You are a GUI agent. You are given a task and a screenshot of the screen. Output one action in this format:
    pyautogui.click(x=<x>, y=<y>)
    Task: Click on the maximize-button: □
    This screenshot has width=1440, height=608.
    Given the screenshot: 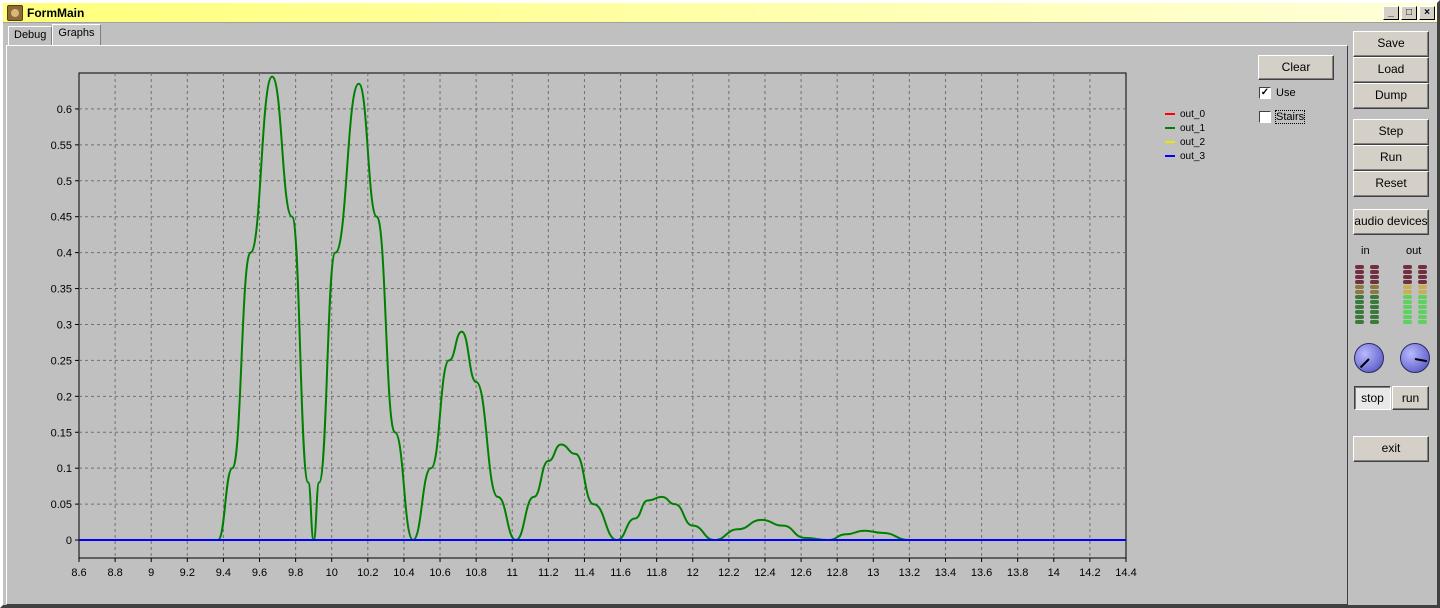 What is the action you would take?
    pyautogui.click(x=1409, y=13)
    